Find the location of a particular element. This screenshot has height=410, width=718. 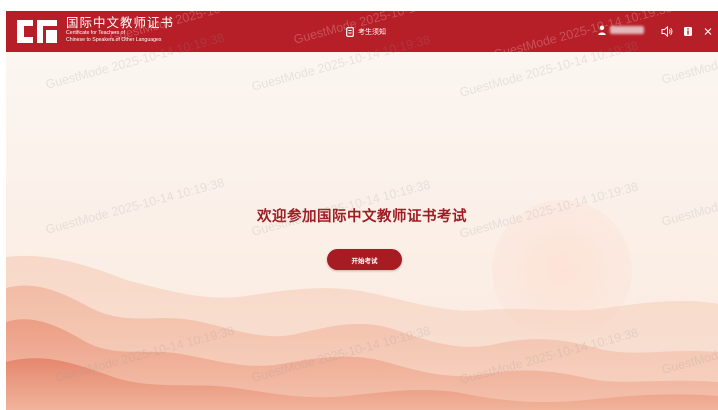

user-icon is located at coordinates (602, 30).